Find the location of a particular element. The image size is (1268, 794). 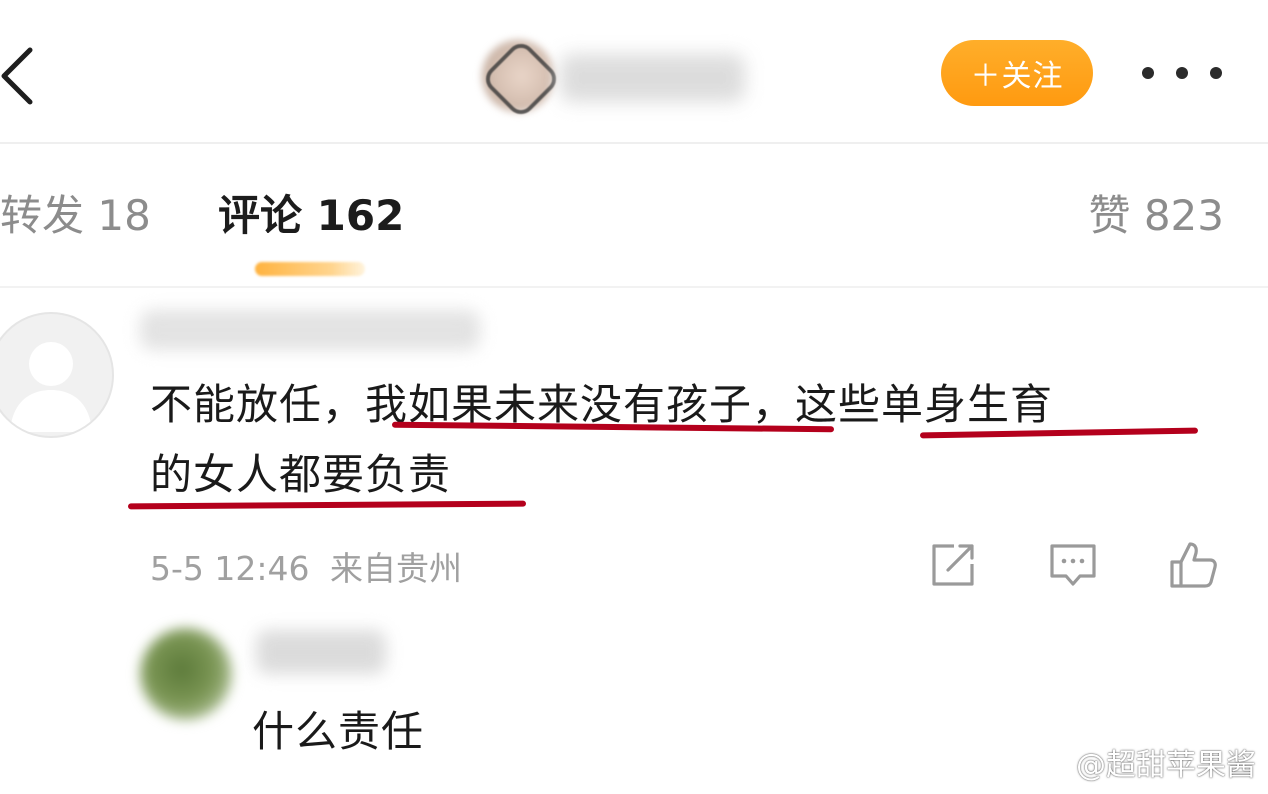

reply-username-redacted is located at coordinates (321, 652).